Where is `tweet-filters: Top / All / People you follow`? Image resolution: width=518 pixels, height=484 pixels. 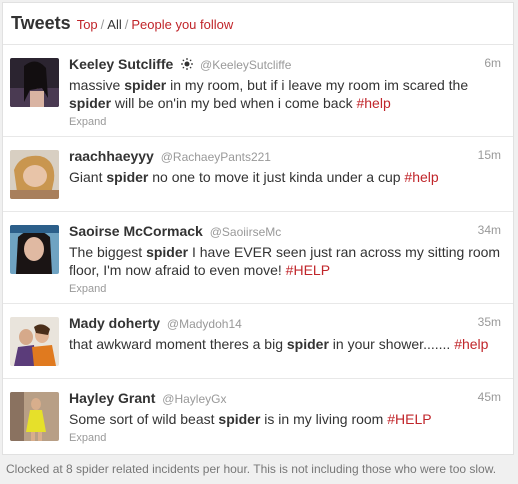 tweet-filters: Top / All / People you follow is located at coordinates (155, 24).